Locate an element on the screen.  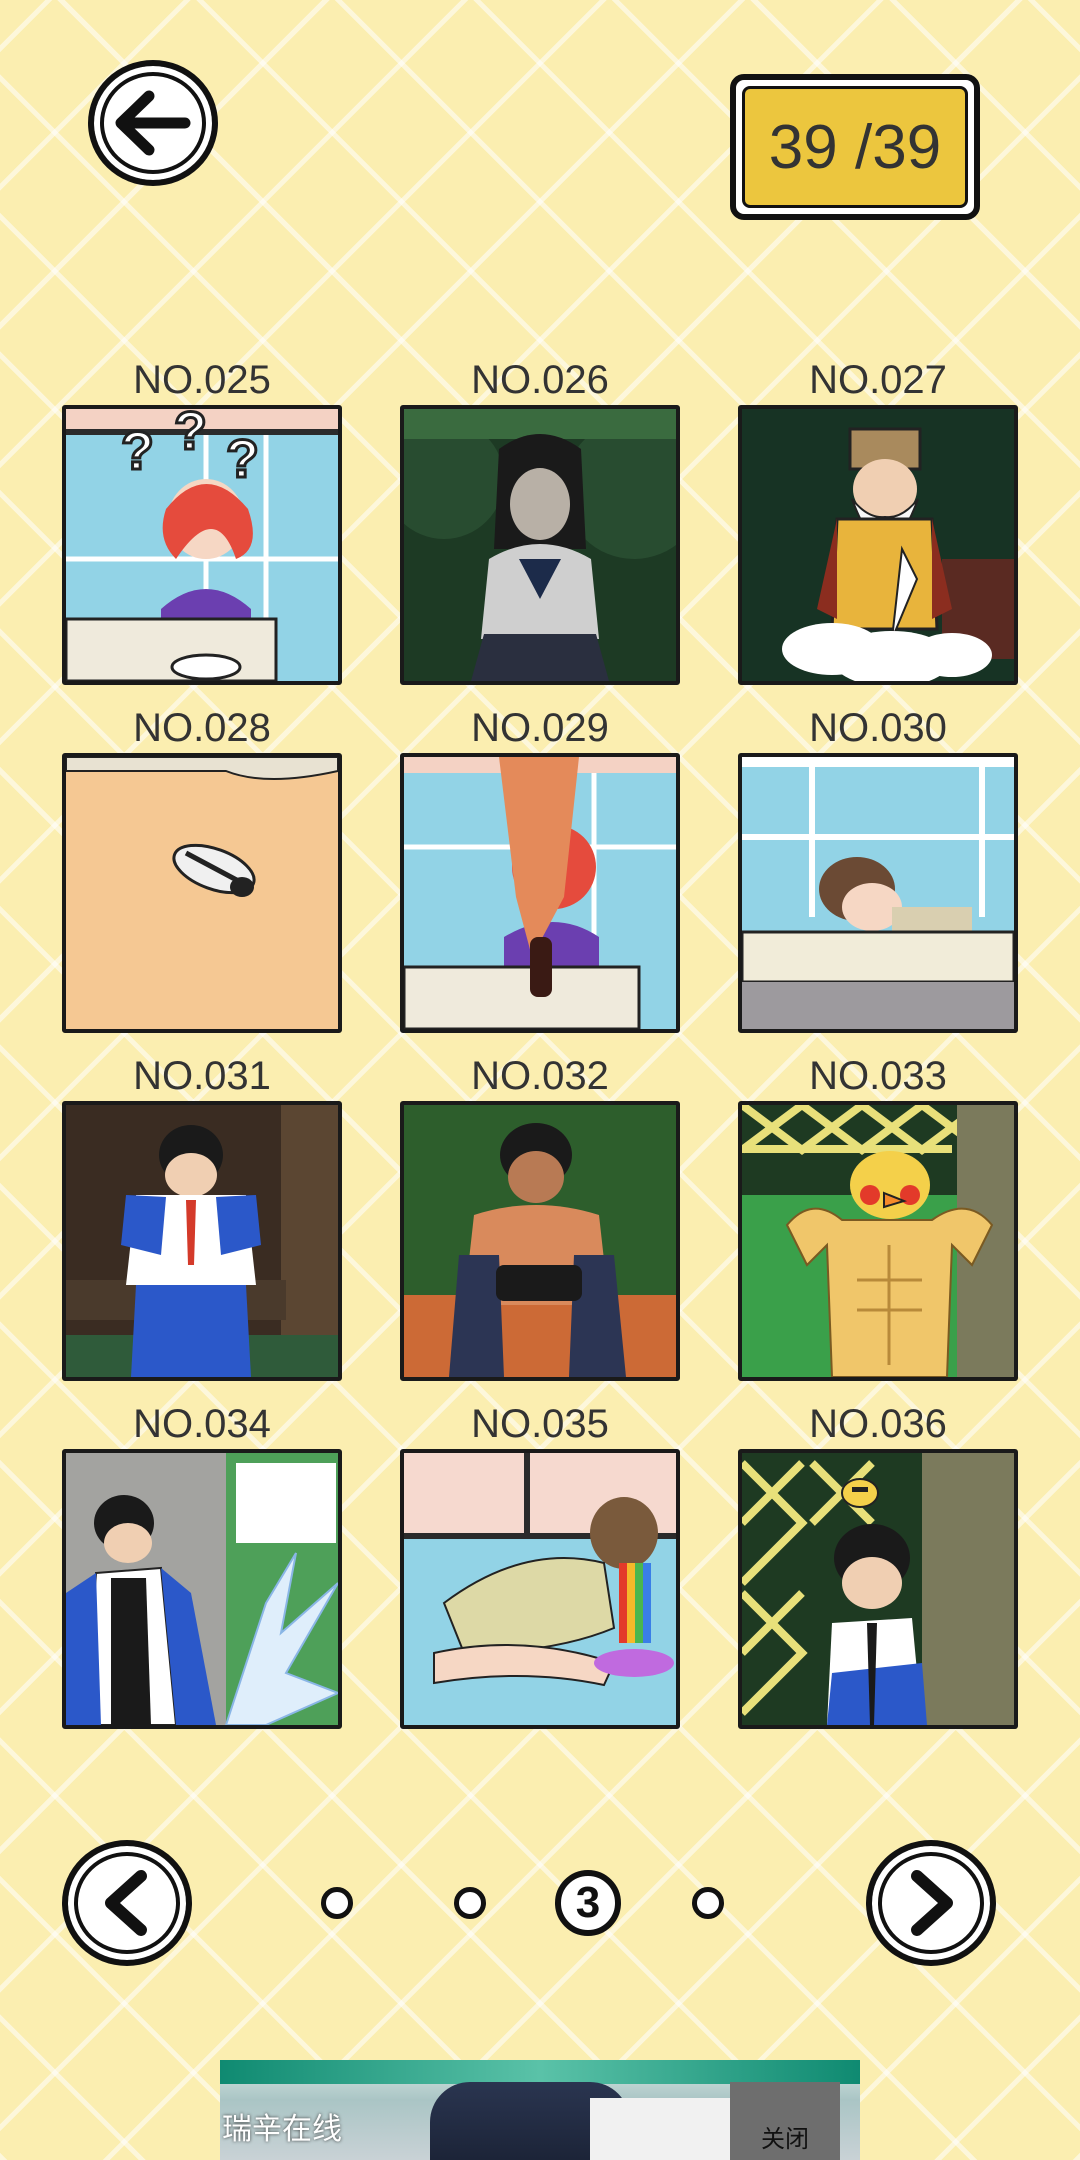
boy-gamepad-illustration is located at coordinates (540, 1241).